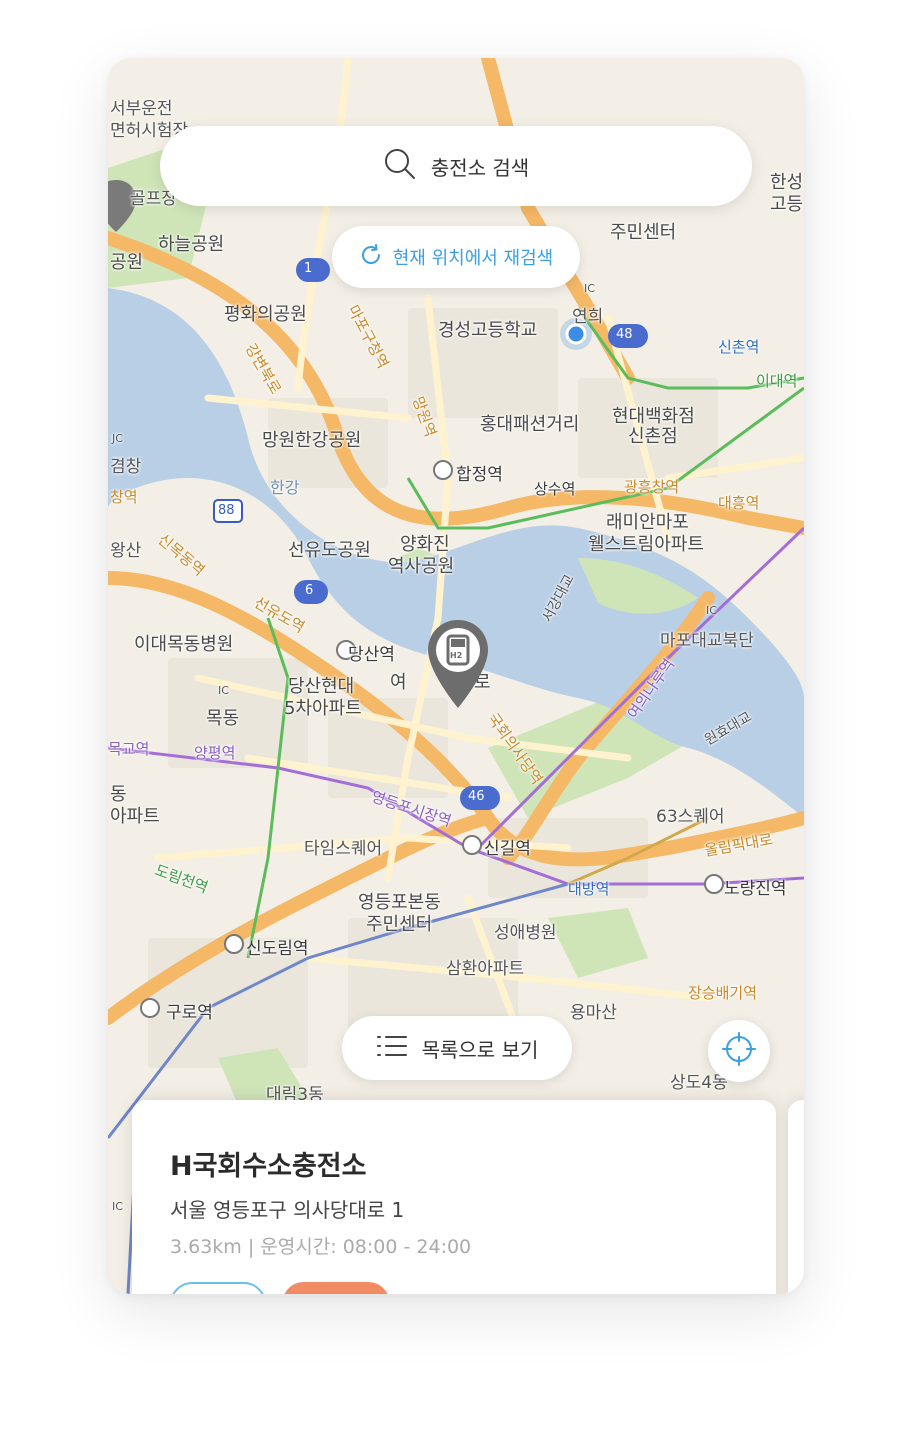 Image resolution: width=912 pixels, height=1449 pixels. I want to click on map-label: 신촌점, so click(653, 436).